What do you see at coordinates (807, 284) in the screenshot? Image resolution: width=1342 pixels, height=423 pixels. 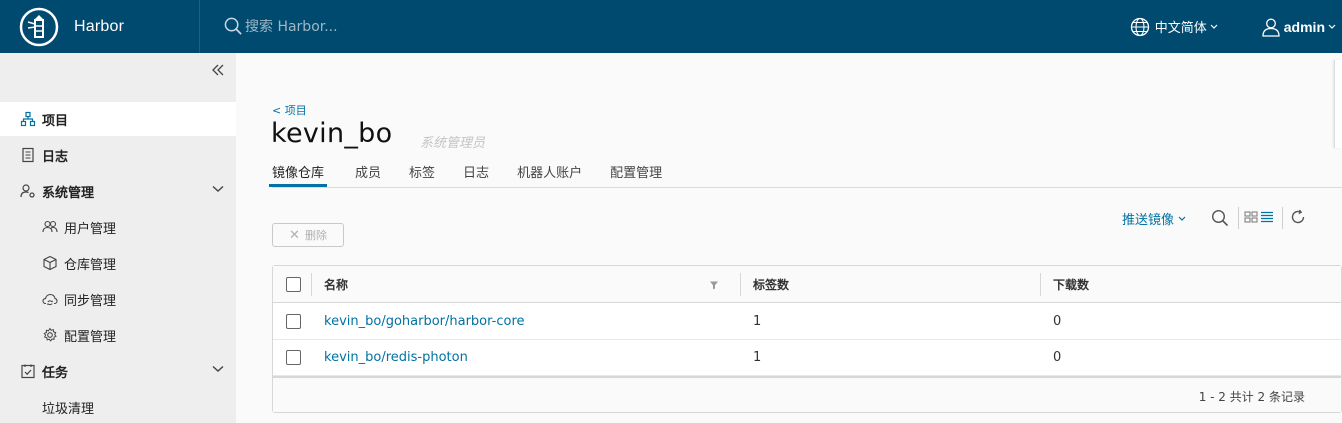 I see `table-header: 名称 标签数 下载数` at bounding box center [807, 284].